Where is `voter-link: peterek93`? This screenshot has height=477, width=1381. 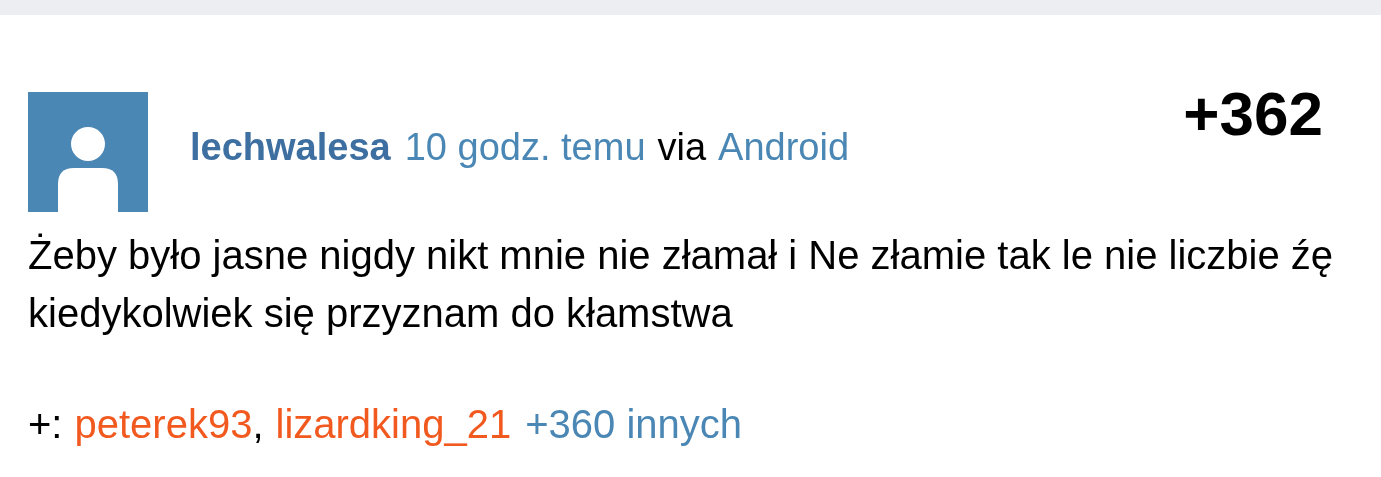
voter-link: peterek93 is located at coordinates (163, 424).